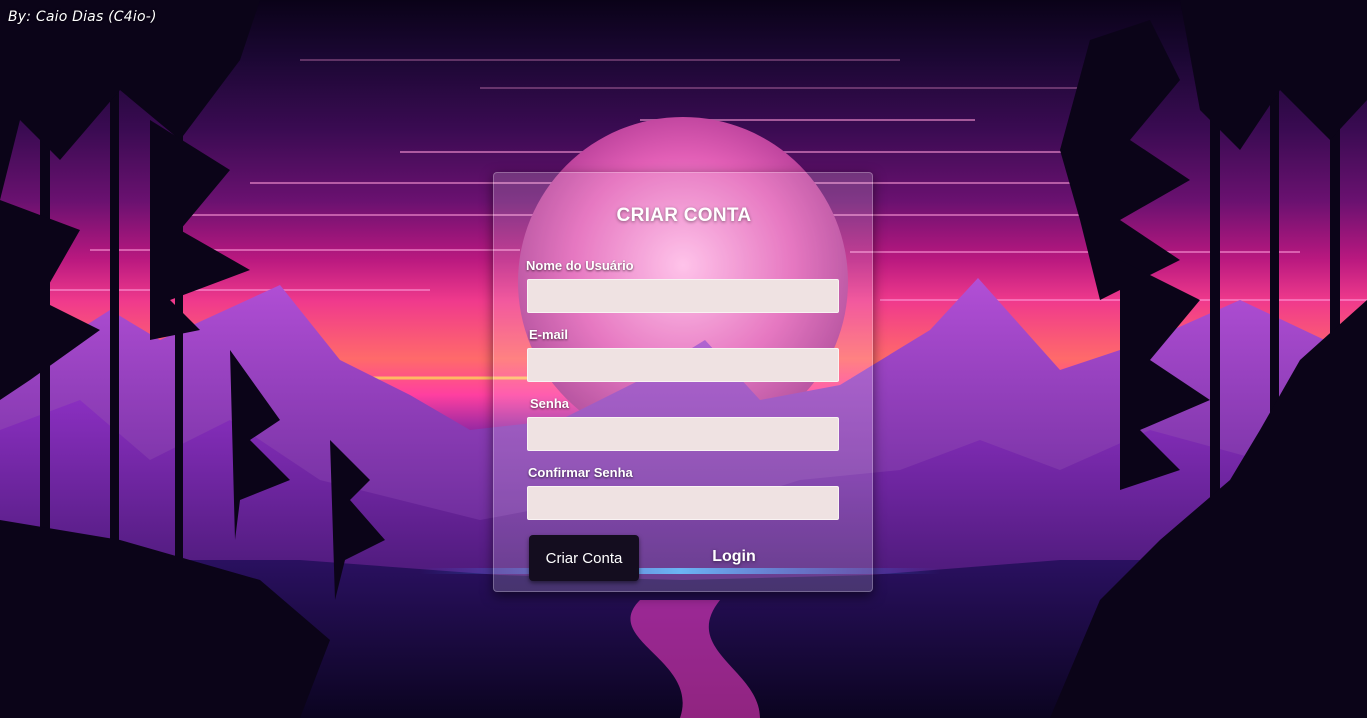 This screenshot has width=1367, height=718. I want to click on form-title: CRIAR CONTA, so click(684, 215).